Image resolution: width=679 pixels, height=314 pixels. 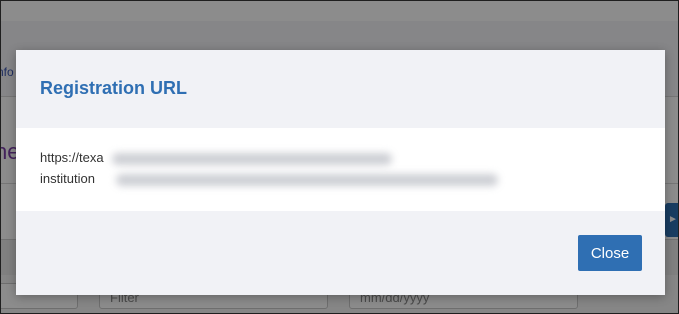 What do you see at coordinates (114, 88) in the screenshot?
I see `dialog-title: Registration URL` at bounding box center [114, 88].